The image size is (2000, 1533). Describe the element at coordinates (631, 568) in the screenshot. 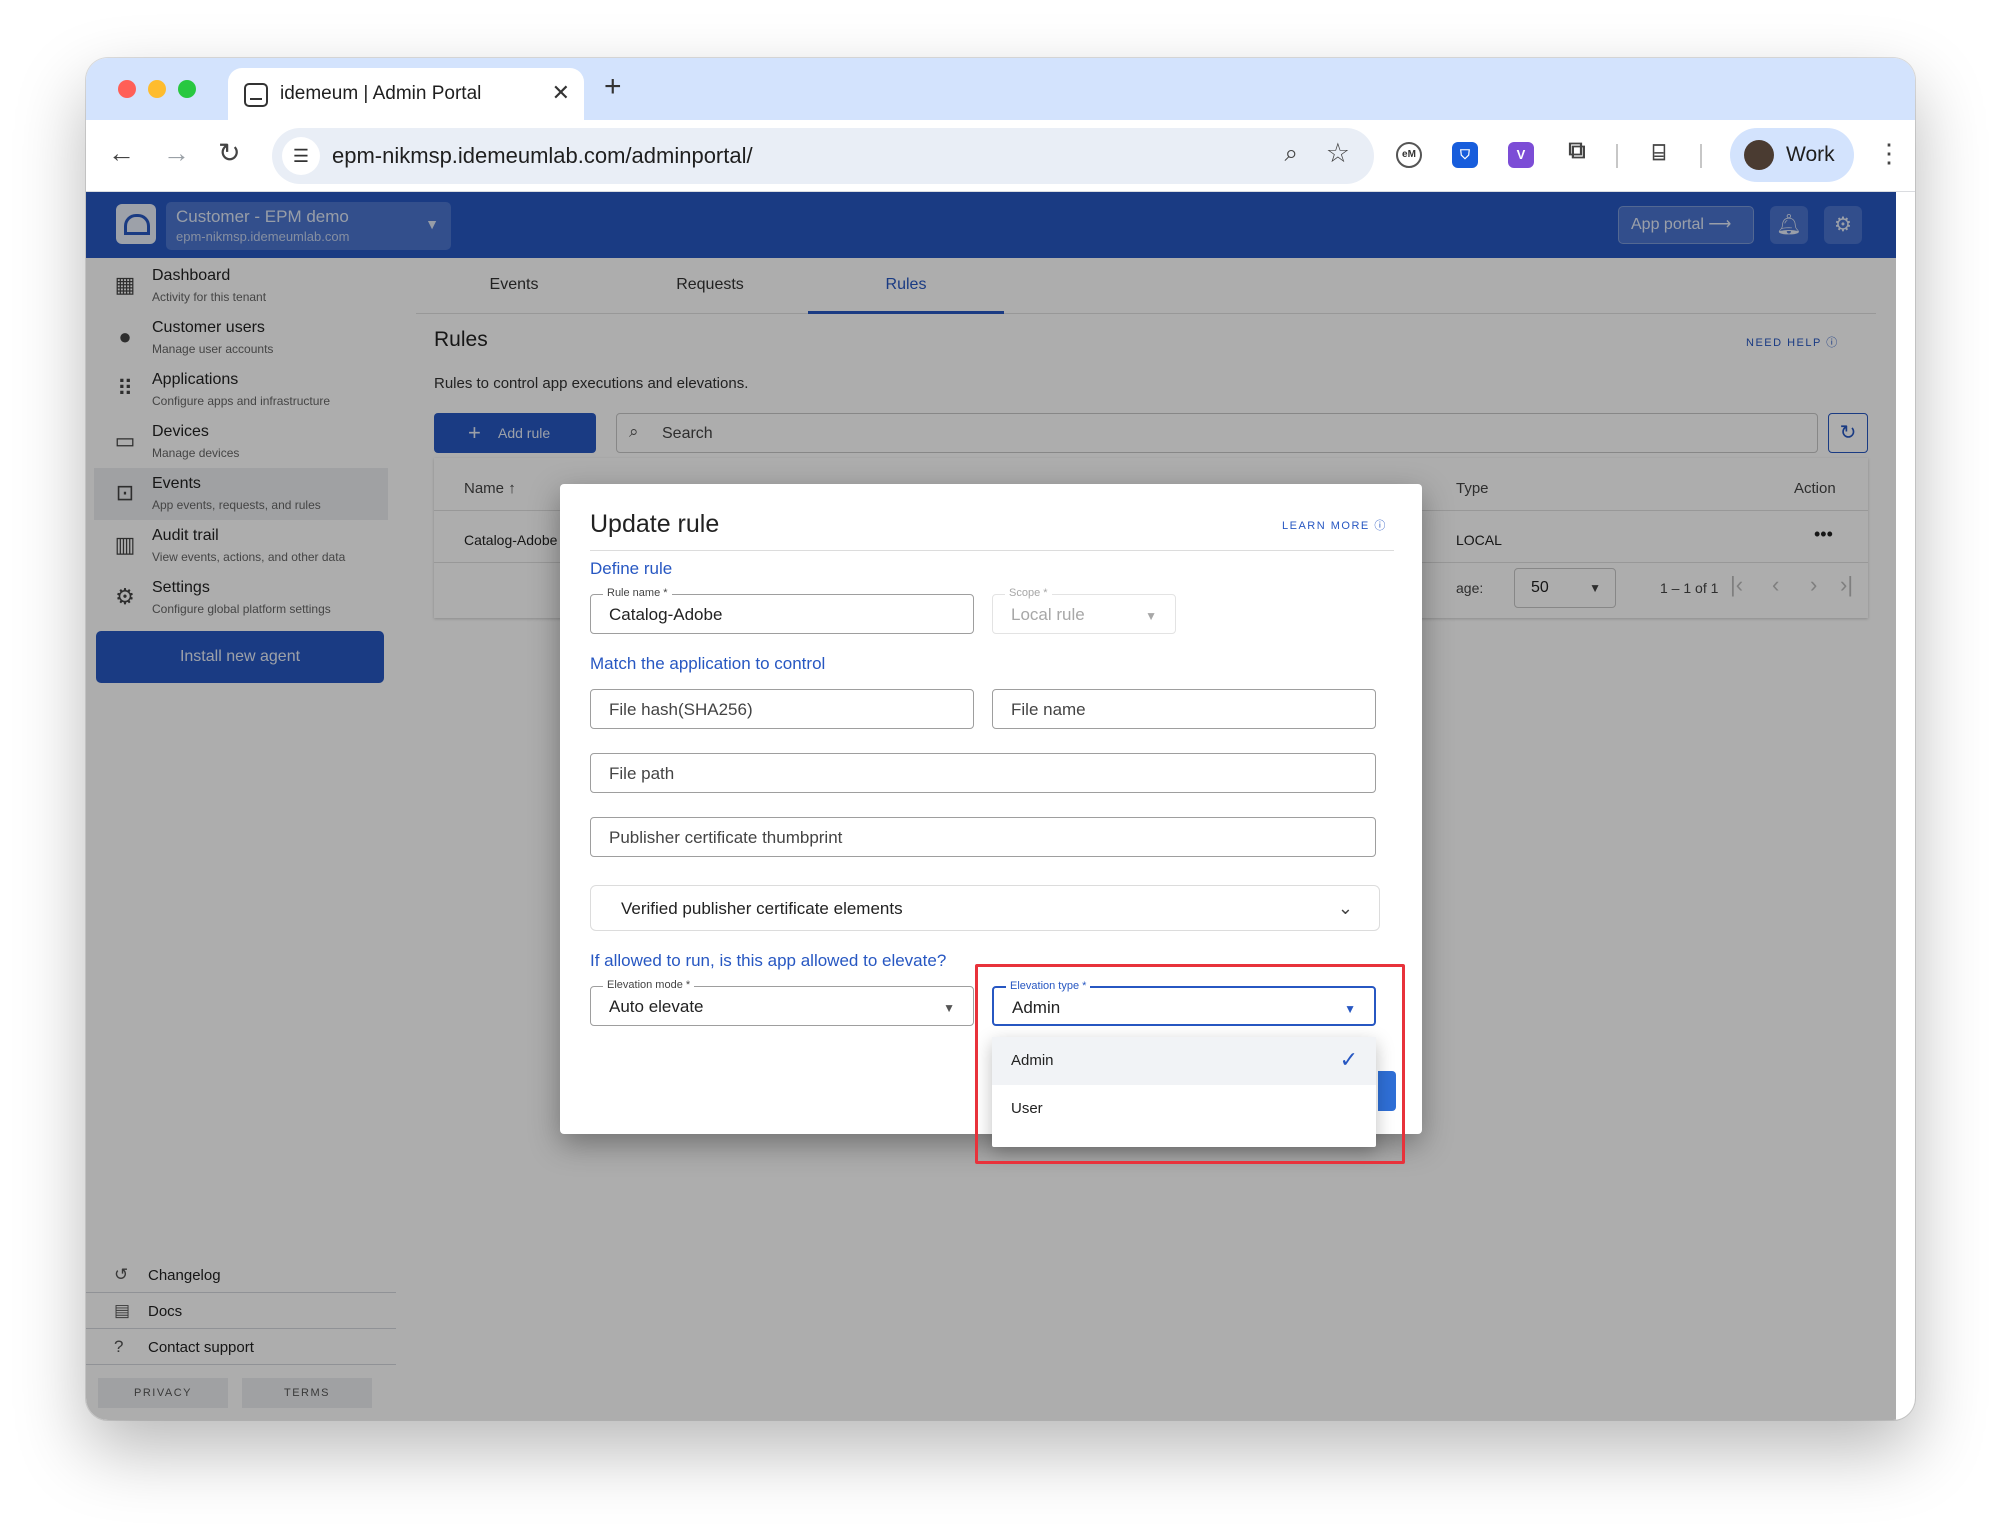

I see `define-rule-heading: Define rule` at that location.